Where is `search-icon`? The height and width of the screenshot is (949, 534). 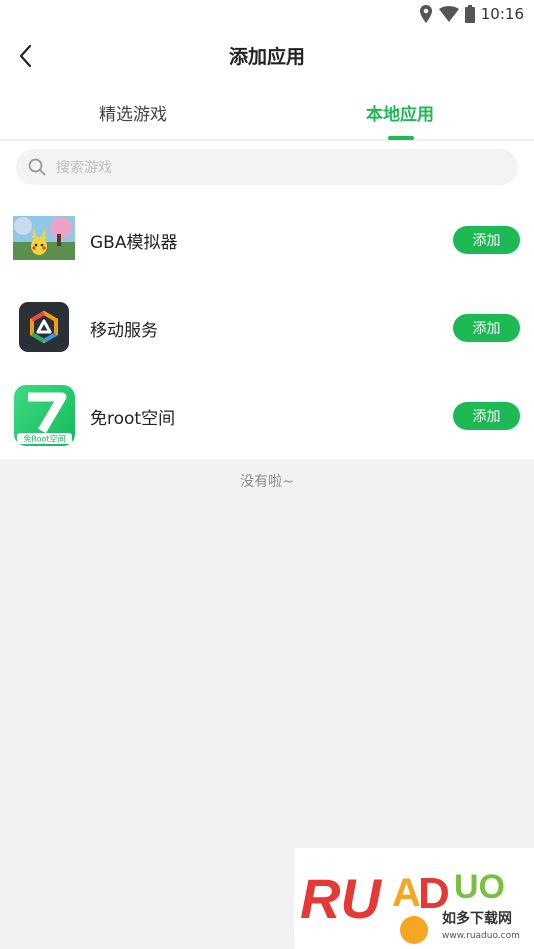
search-icon is located at coordinates (37, 167).